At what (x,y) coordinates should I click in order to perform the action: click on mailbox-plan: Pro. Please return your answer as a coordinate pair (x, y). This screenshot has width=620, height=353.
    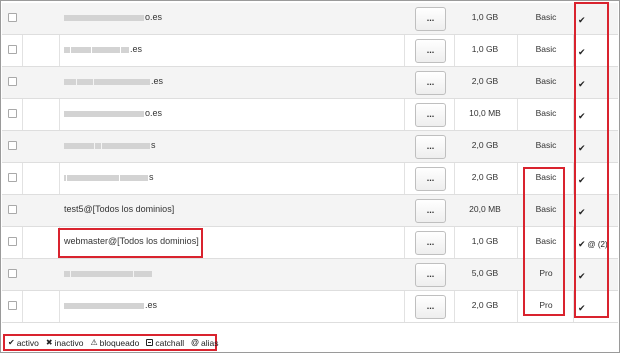
    Looking at the image, I should click on (546, 273).